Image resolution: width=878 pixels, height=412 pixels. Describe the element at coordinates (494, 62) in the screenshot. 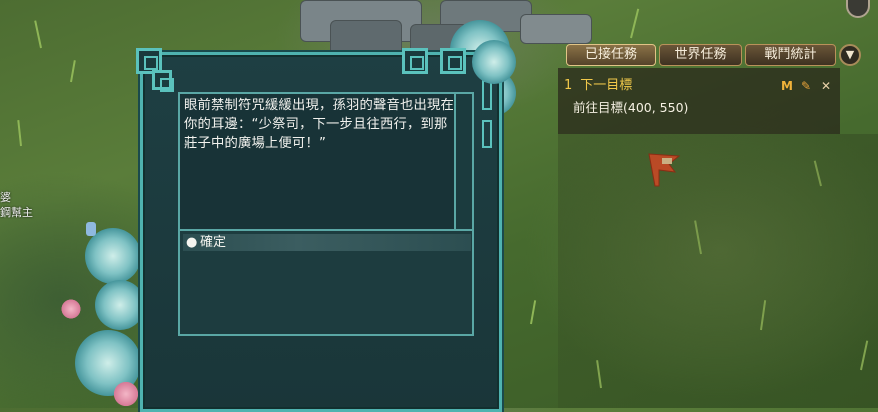

I see `jade-flower-ornament` at that location.